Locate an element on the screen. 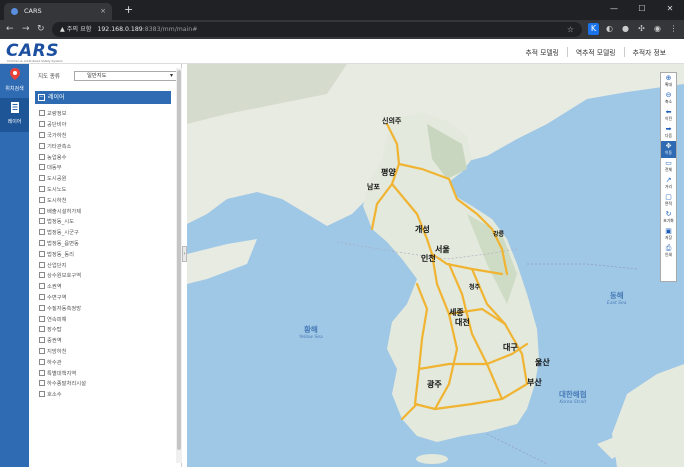 The image size is (684, 467). area-icon: ▢ is located at coordinates (668, 197).